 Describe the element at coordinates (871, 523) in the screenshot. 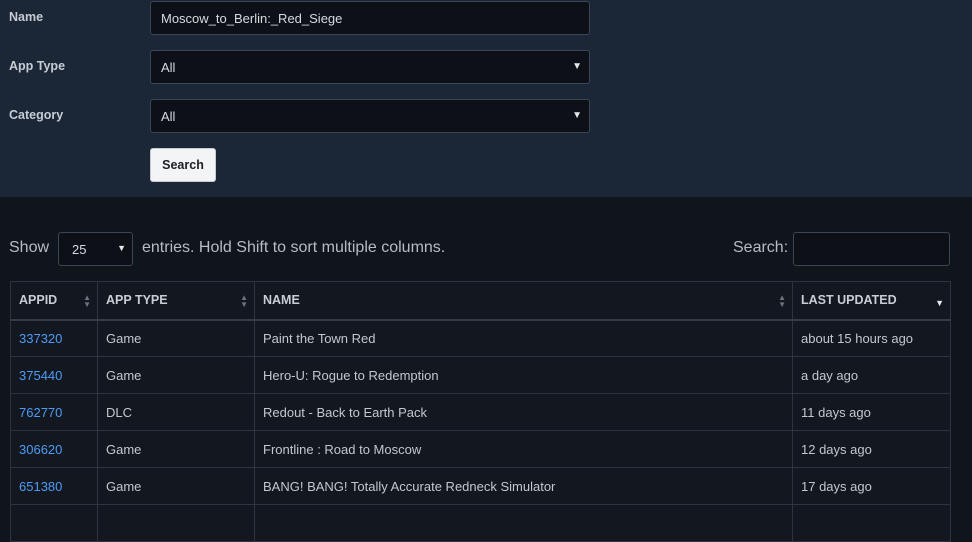

I see `last-updated-cell` at that location.